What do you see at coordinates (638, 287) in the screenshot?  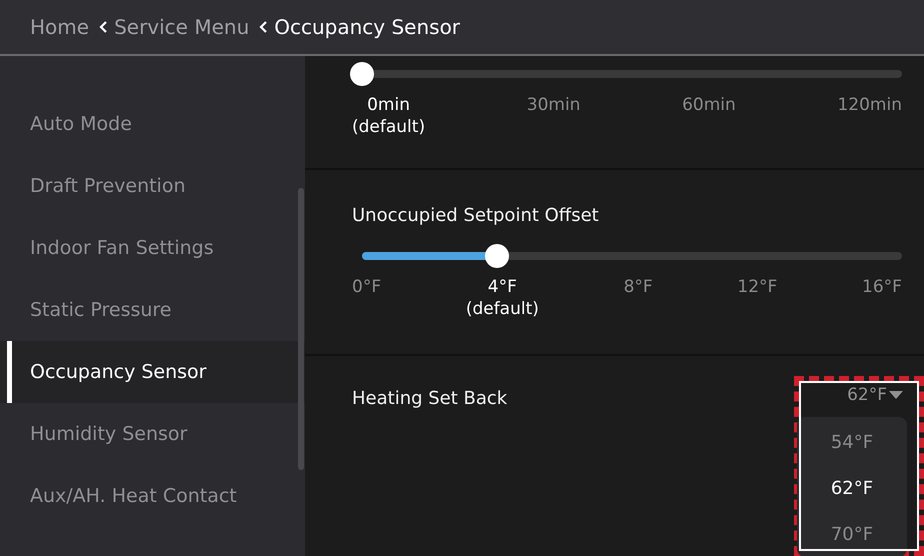 I see `tick-label: 8°F` at bounding box center [638, 287].